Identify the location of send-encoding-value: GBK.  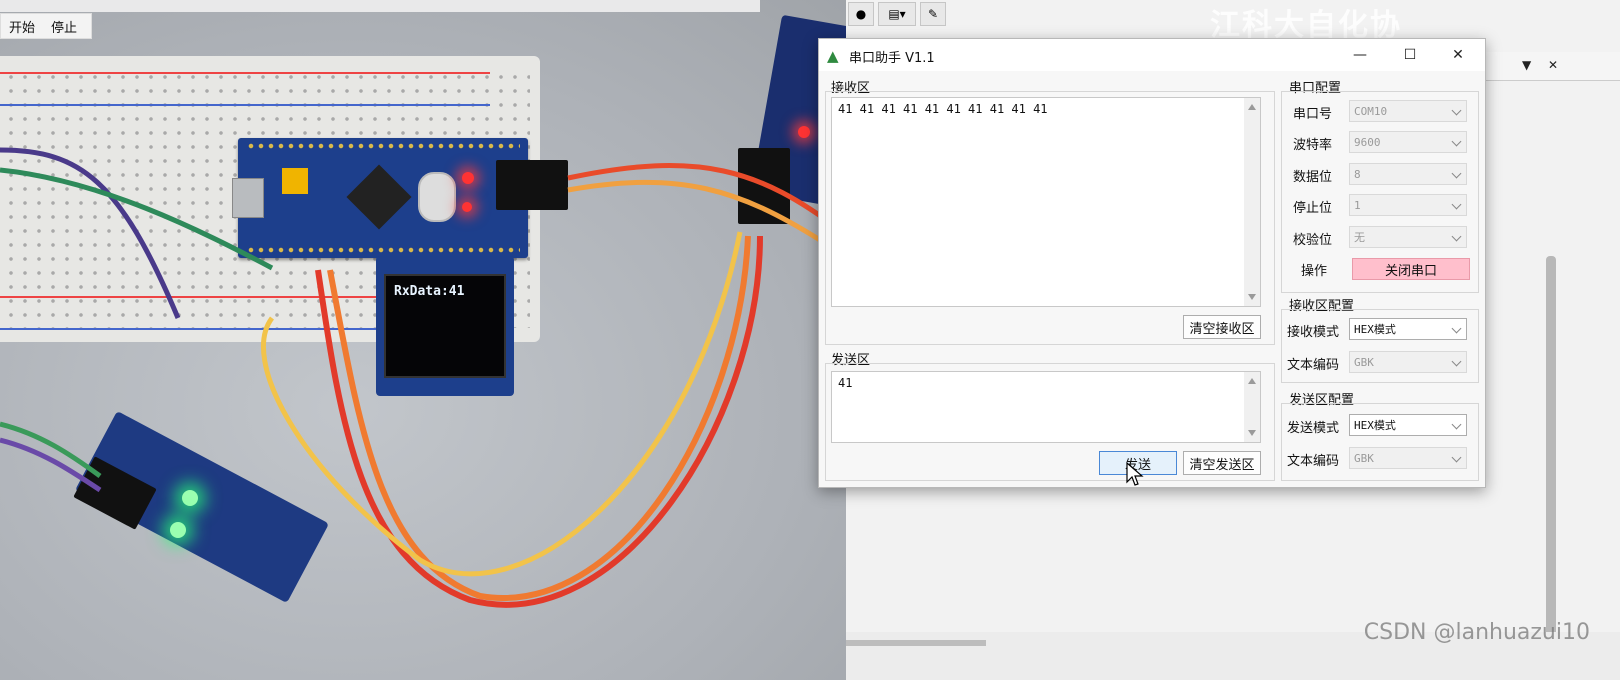
(1364, 458).